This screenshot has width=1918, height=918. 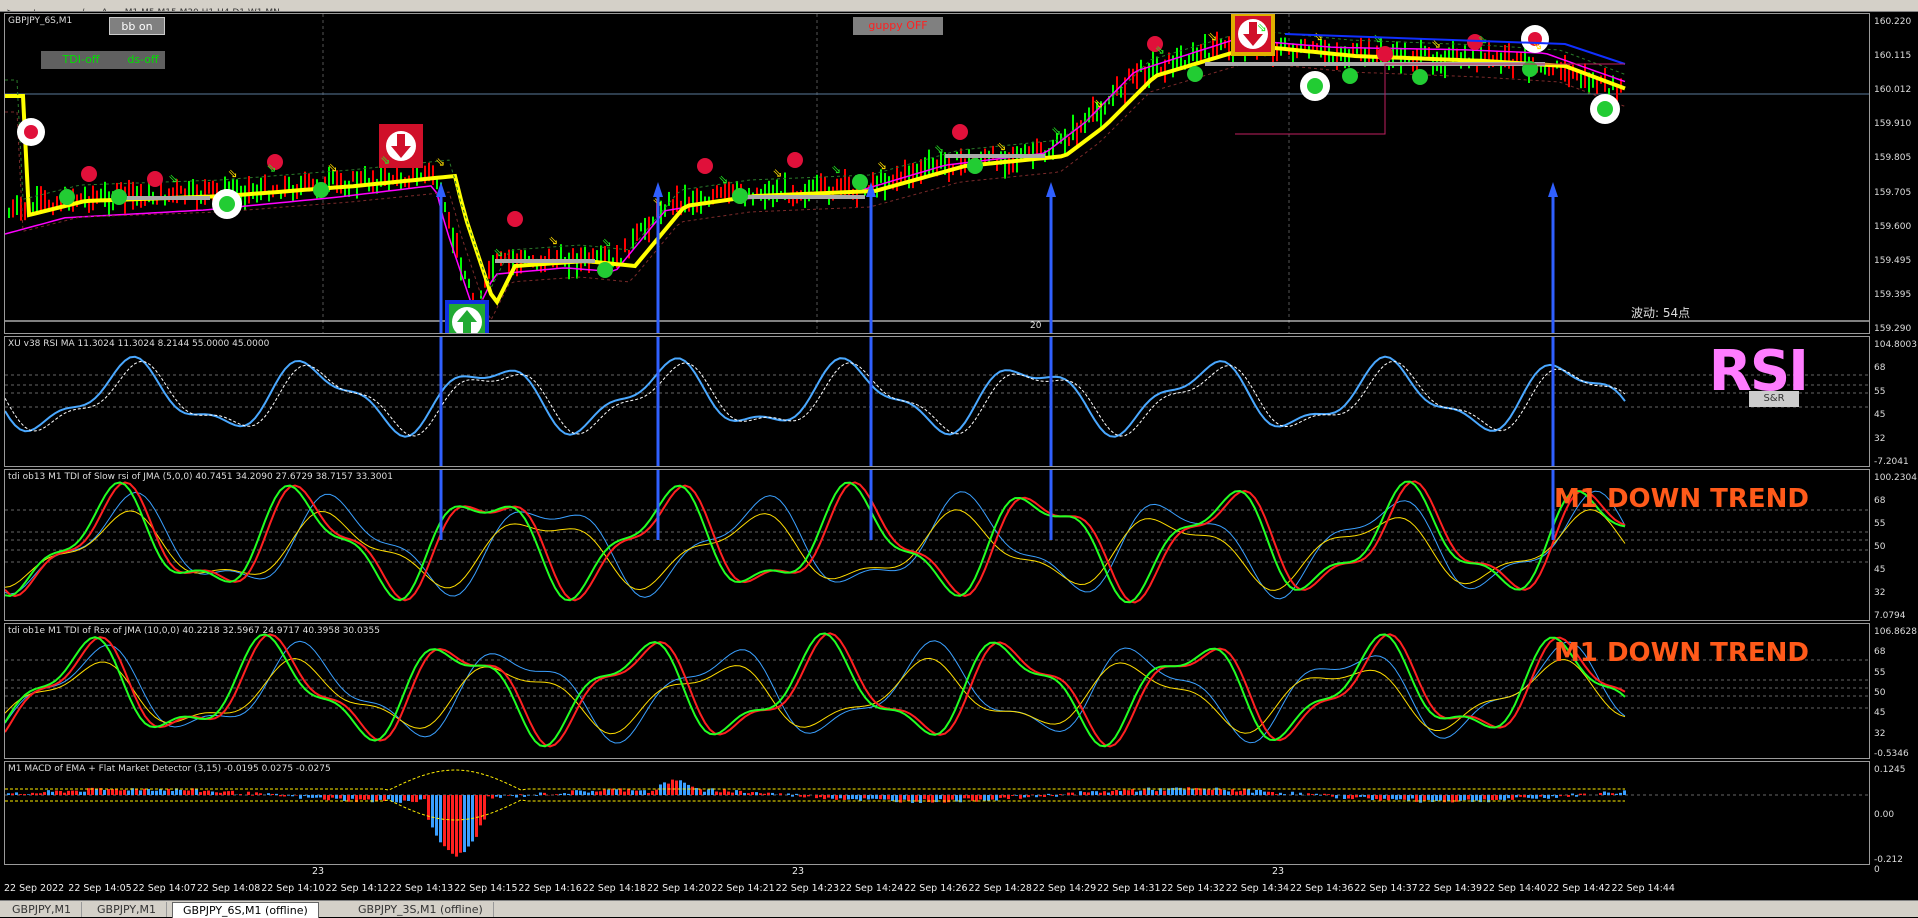 I want to click on axis-label: 7.0794, so click(x=1890, y=616).